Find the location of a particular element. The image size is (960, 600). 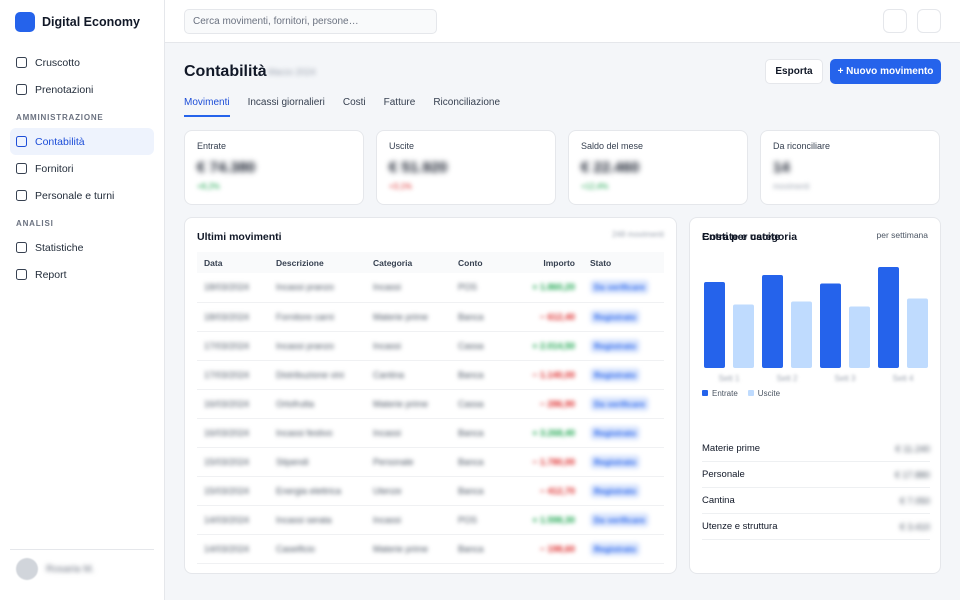

stat-label: Entrate is located at coordinates (212, 146).